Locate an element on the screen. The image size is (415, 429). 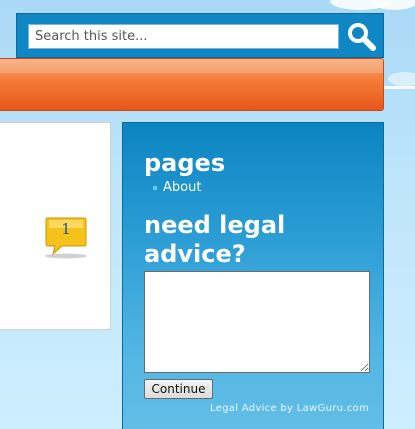
bullet-icon is located at coordinates (155, 187).